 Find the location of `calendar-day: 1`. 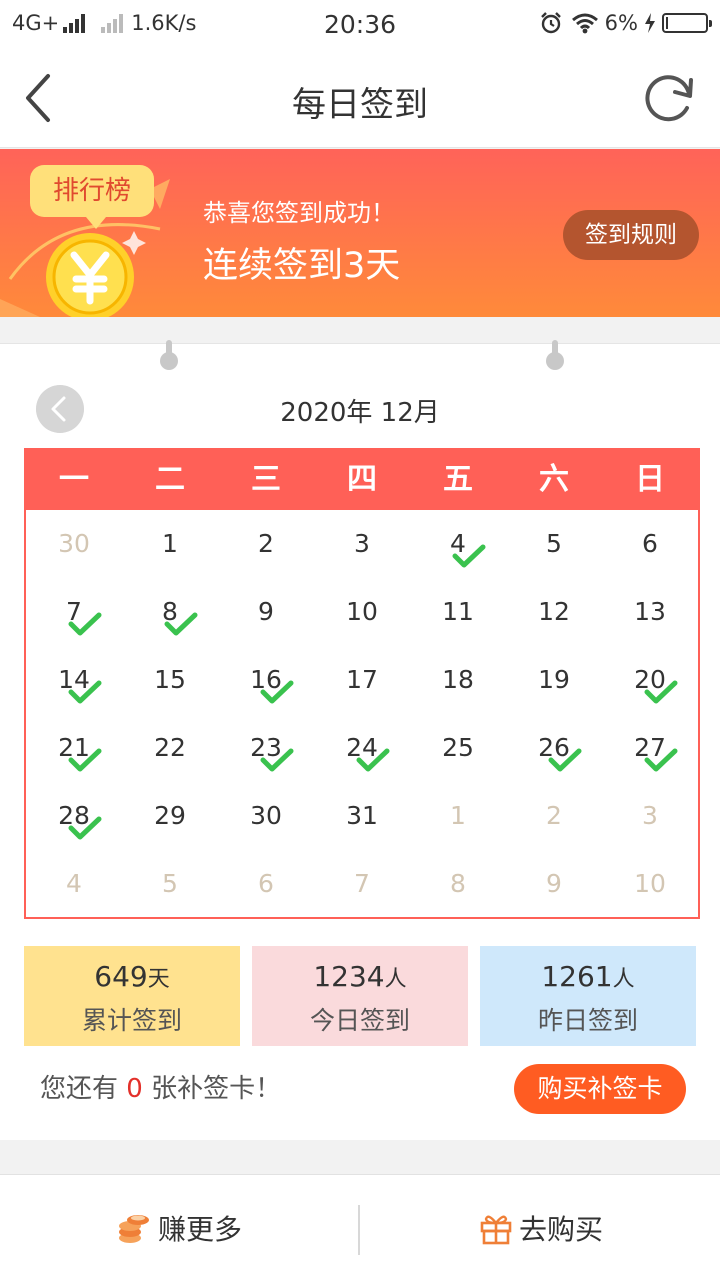

calendar-day: 1 is located at coordinates (170, 544).